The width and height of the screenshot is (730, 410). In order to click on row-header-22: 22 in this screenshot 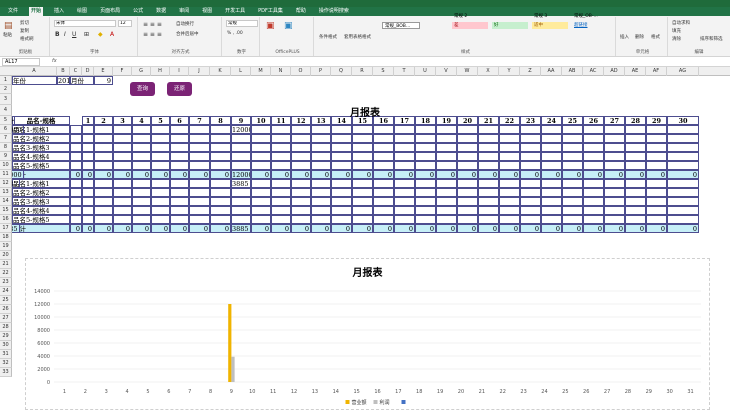, I will do `click(6, 273)`.